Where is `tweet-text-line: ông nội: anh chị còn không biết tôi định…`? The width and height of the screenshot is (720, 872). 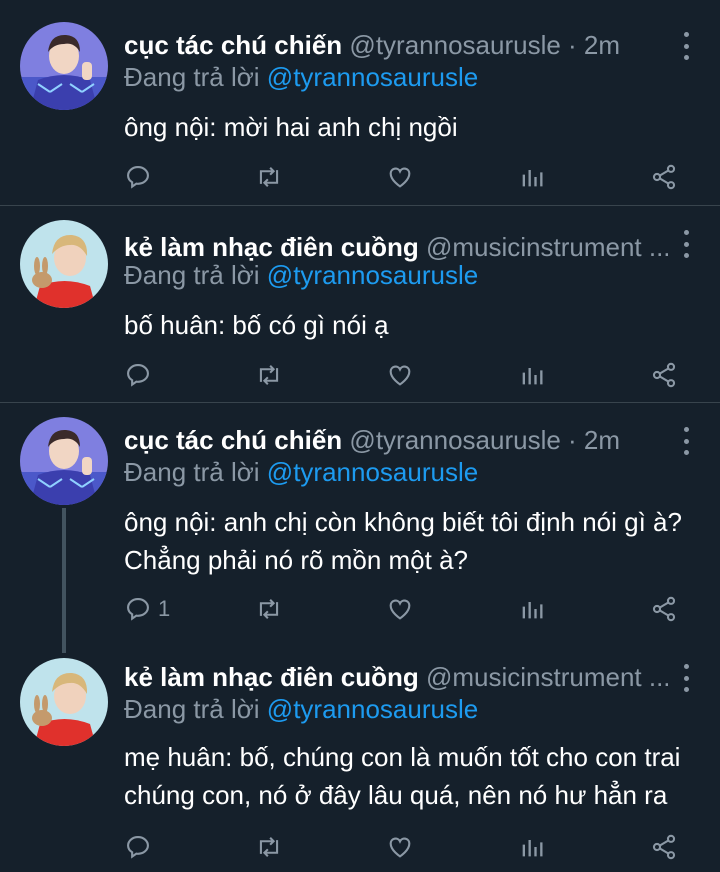
tweet-text-line: ông nội: anh chị còn không biết tôi định… is located at coordinates (403, 522).